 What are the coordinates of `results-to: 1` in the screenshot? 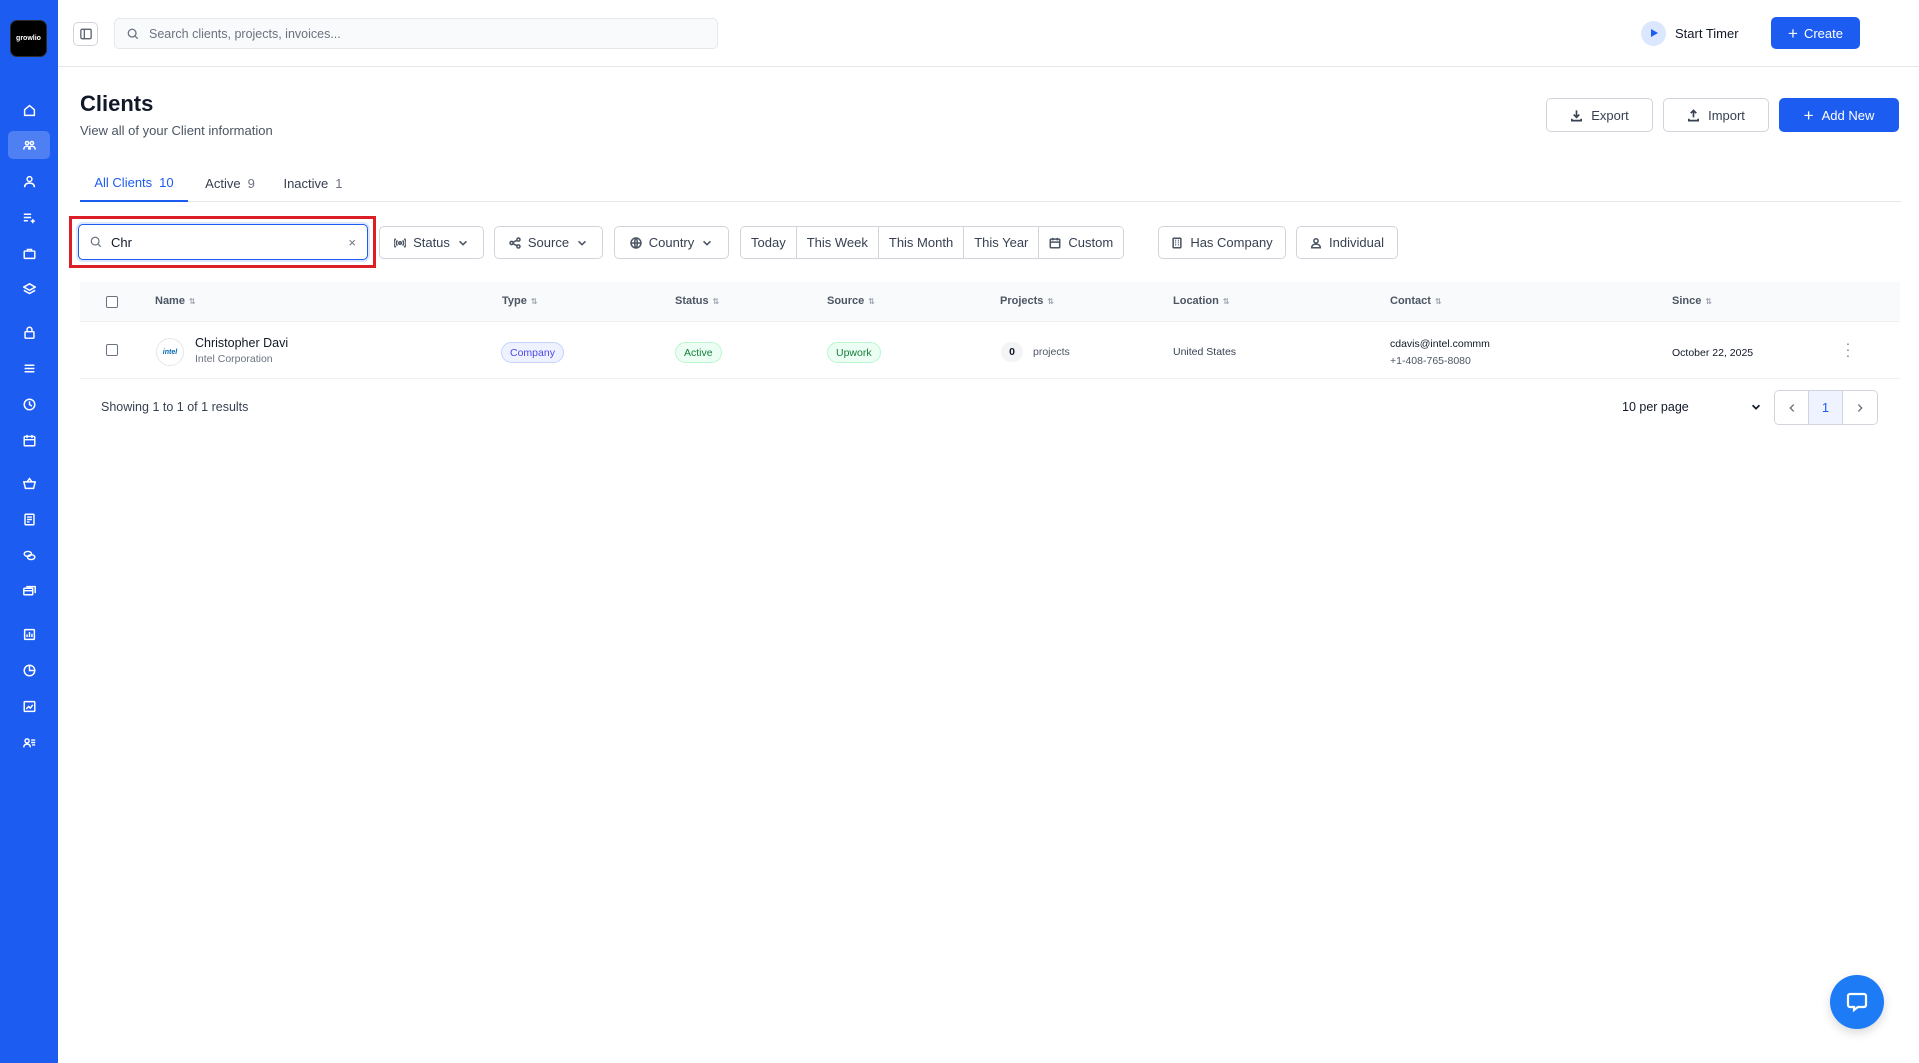 It's located at (180, 407).